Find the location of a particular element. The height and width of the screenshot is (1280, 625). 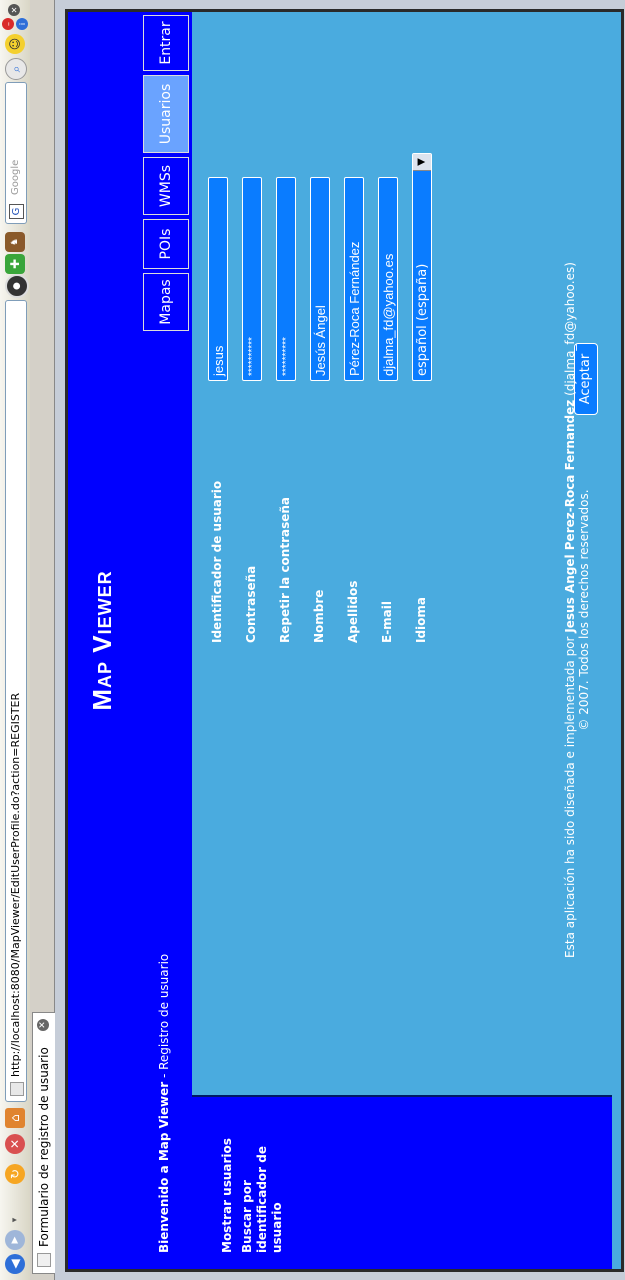

sidebar-item-buscar-usuario: Buscar por identificador de usuario is located at coordinates (262, 1188).